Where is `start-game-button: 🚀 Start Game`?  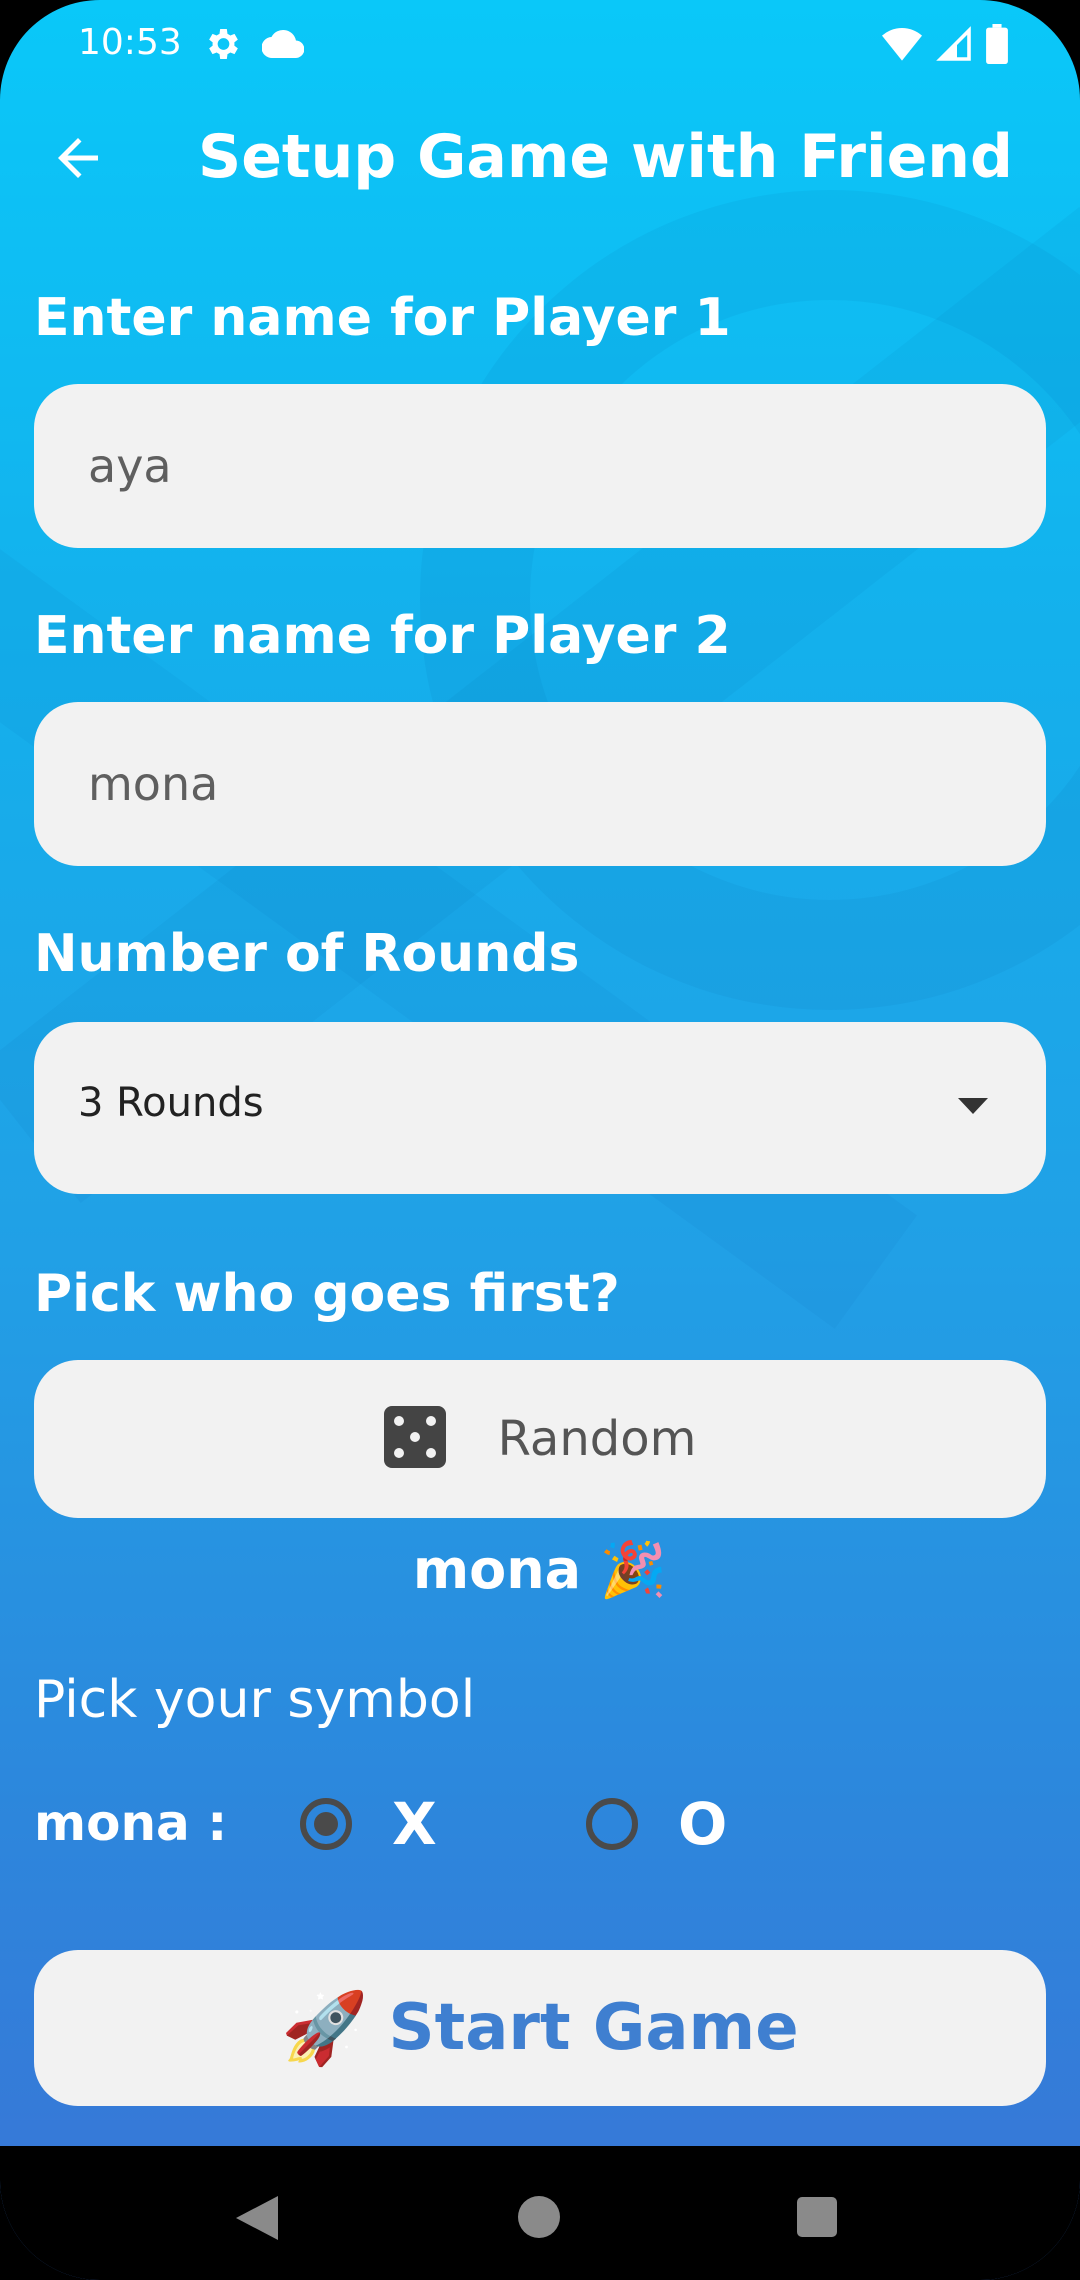 start-game-button: 🚀 Start Game is located at coordinates (540, 2028).